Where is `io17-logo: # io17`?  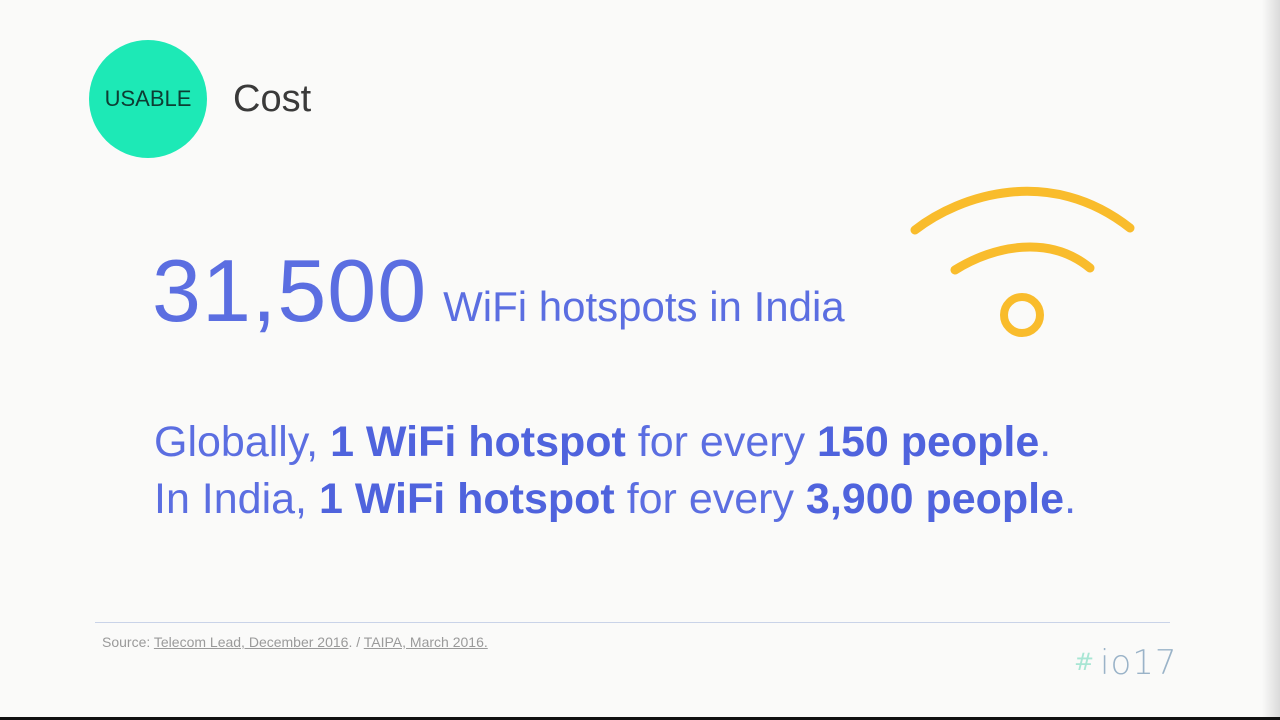 io17-logo: # io17 is located at coordinates (1124, 663).